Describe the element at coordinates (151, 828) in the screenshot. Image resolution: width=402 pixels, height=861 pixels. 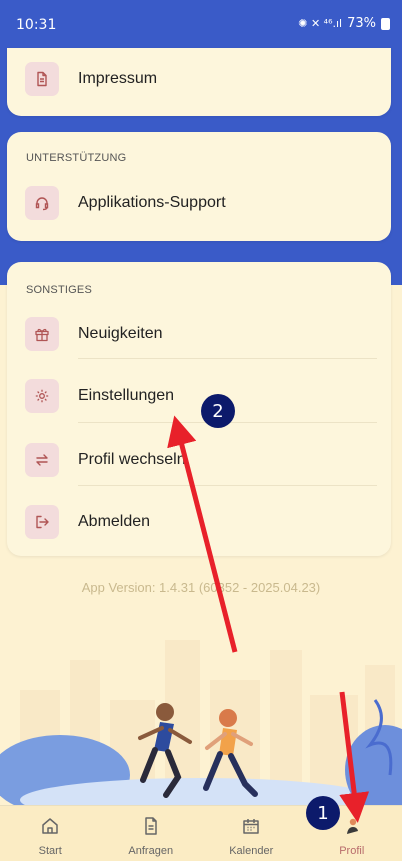
I see `requests-icon` at that location.